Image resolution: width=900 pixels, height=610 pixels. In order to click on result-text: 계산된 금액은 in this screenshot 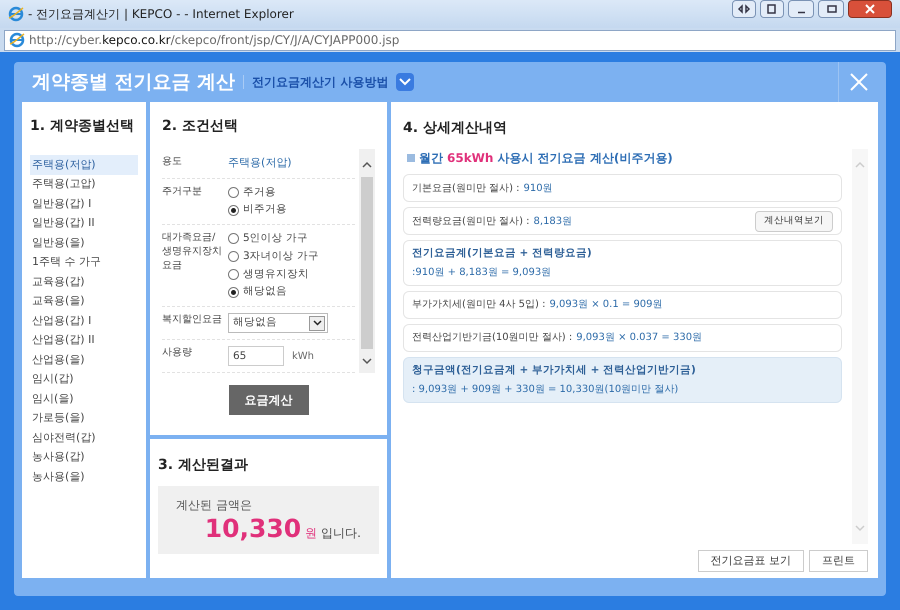, I will do `click(214, 505)`.